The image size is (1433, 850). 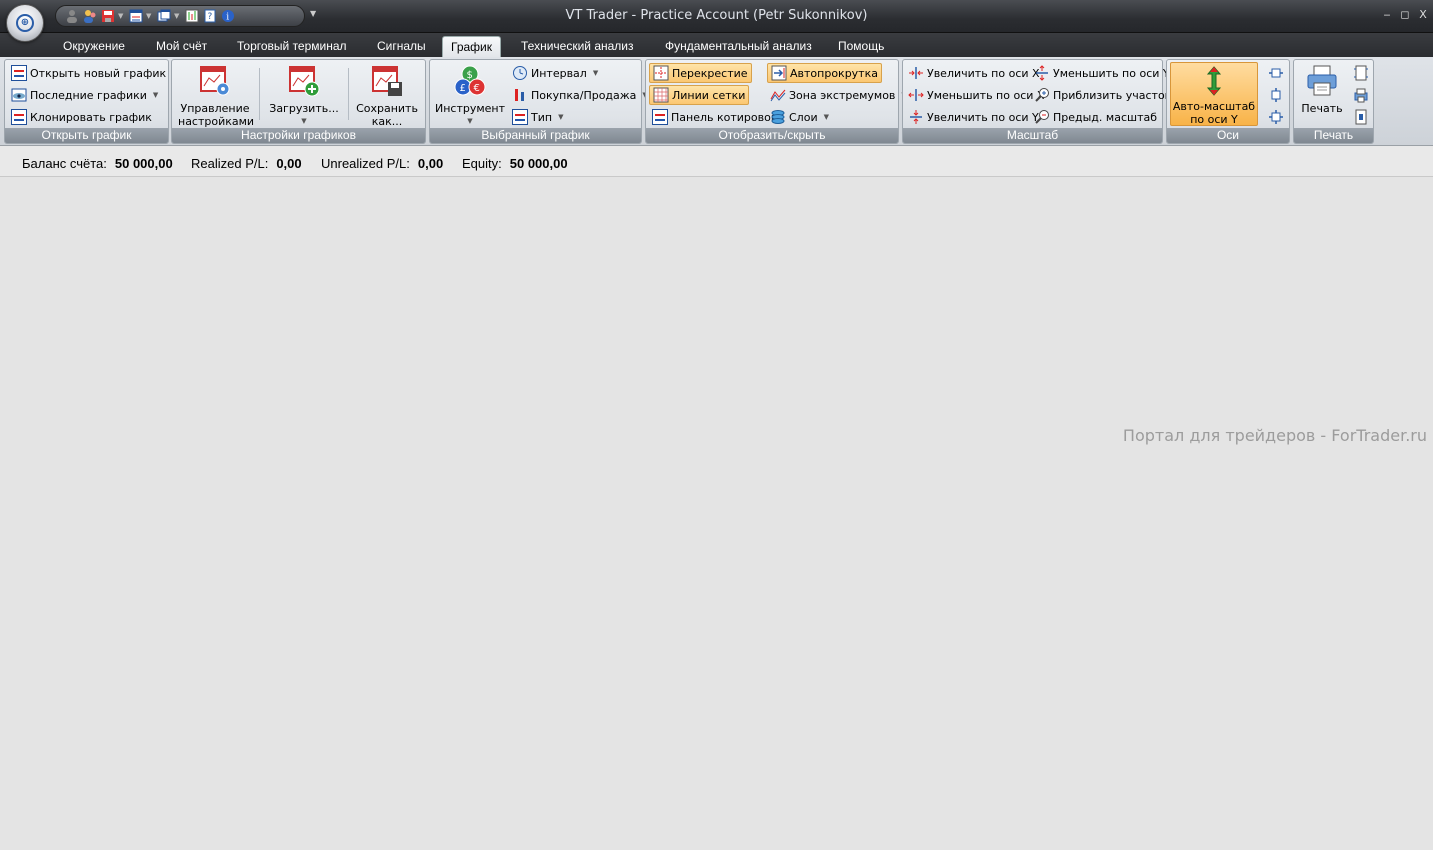 What do you see at coordinates (973, 117) in the screenshot?
I see `zoom-in-y-button: Увеличить по оси Y` at bounding box center [973, 117].